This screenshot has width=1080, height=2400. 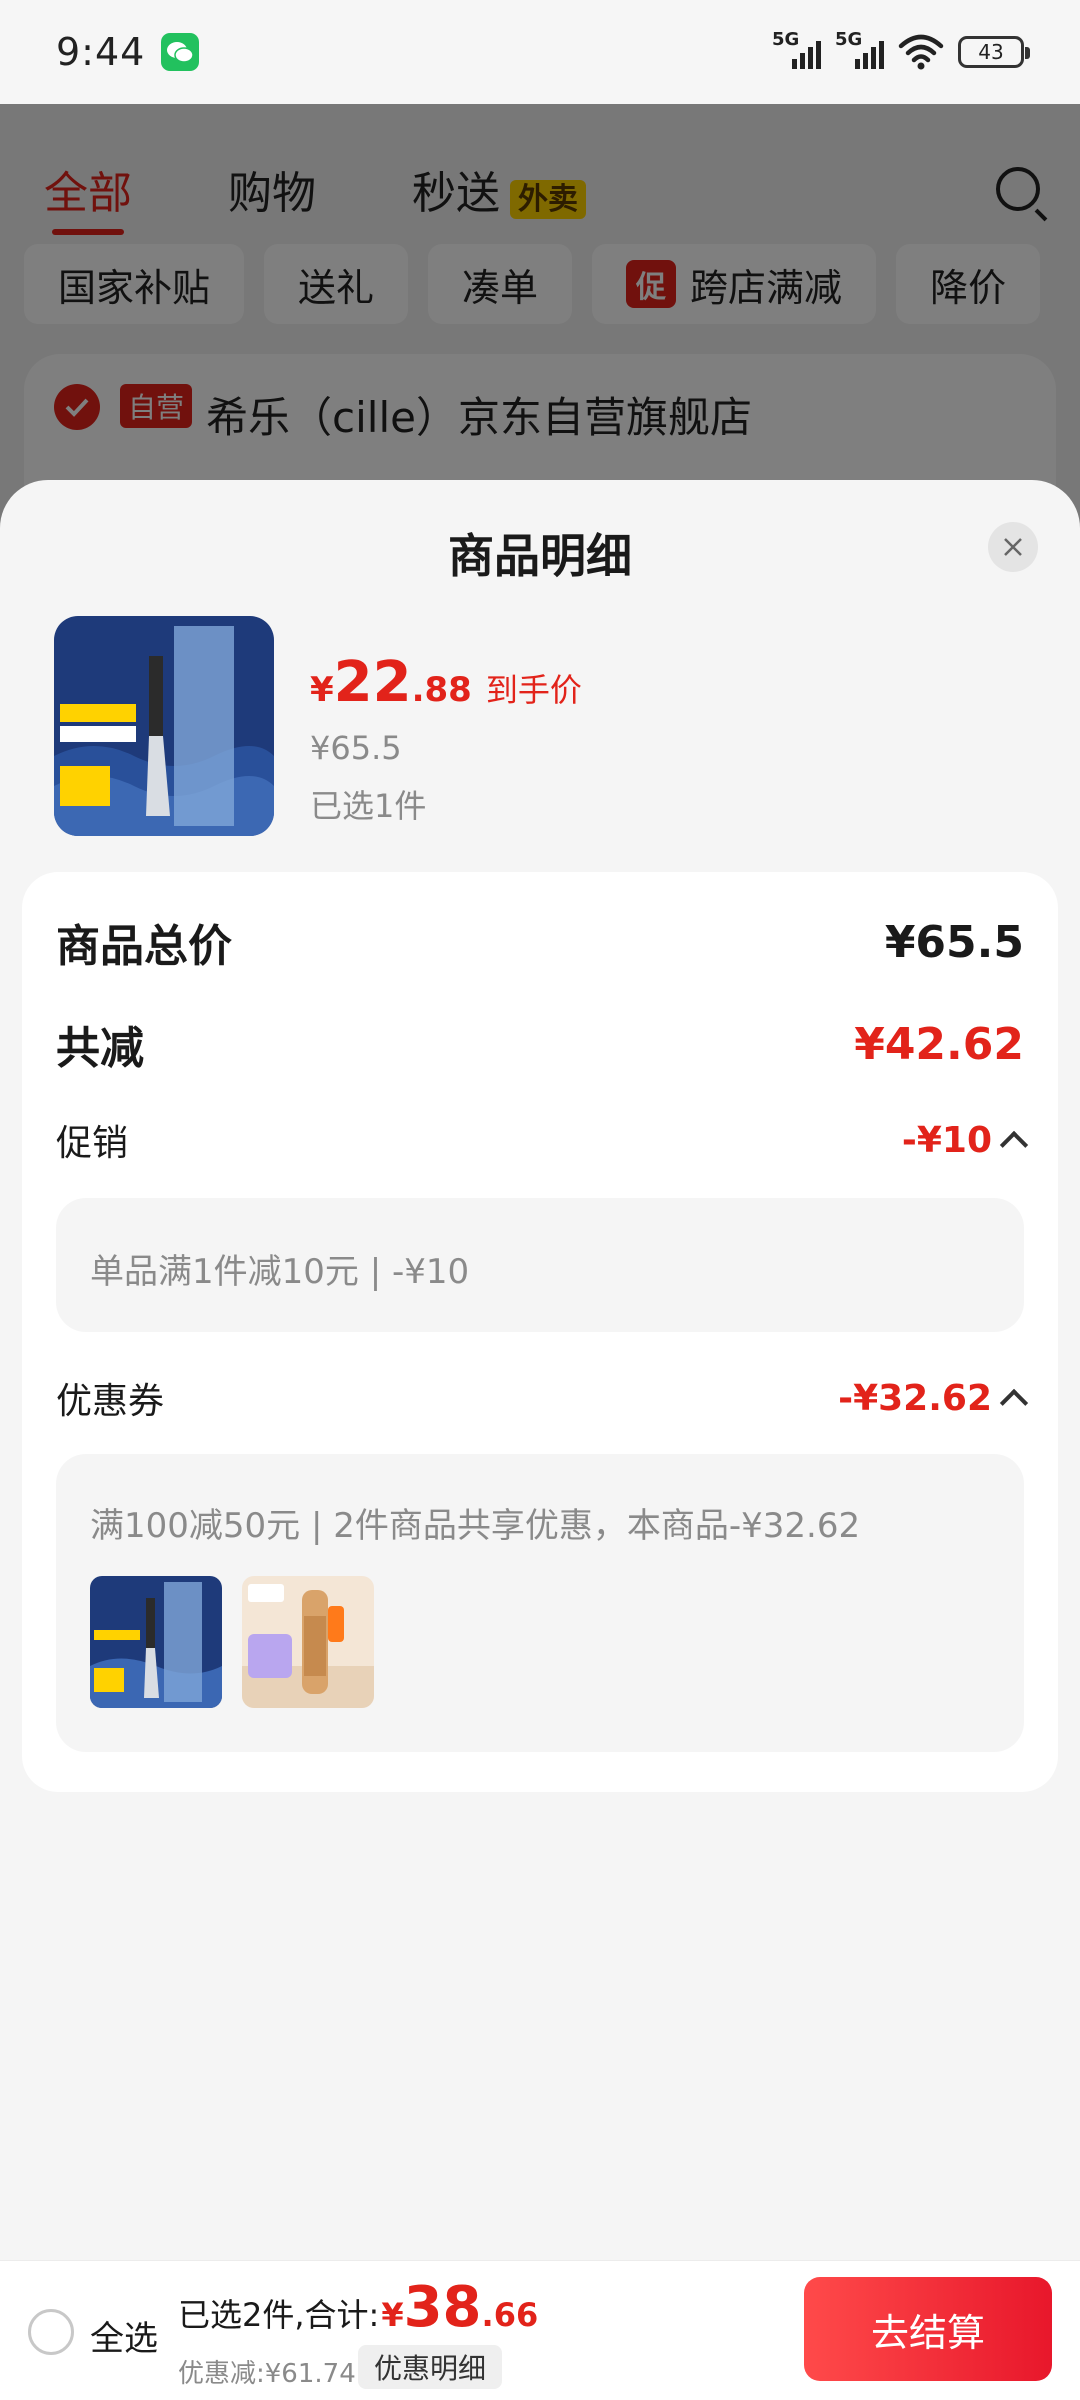 What do you see at coordinates (100, 1048) in the screenshot?
I see `discount-label: 共减` at bounding box center [100, 1048].